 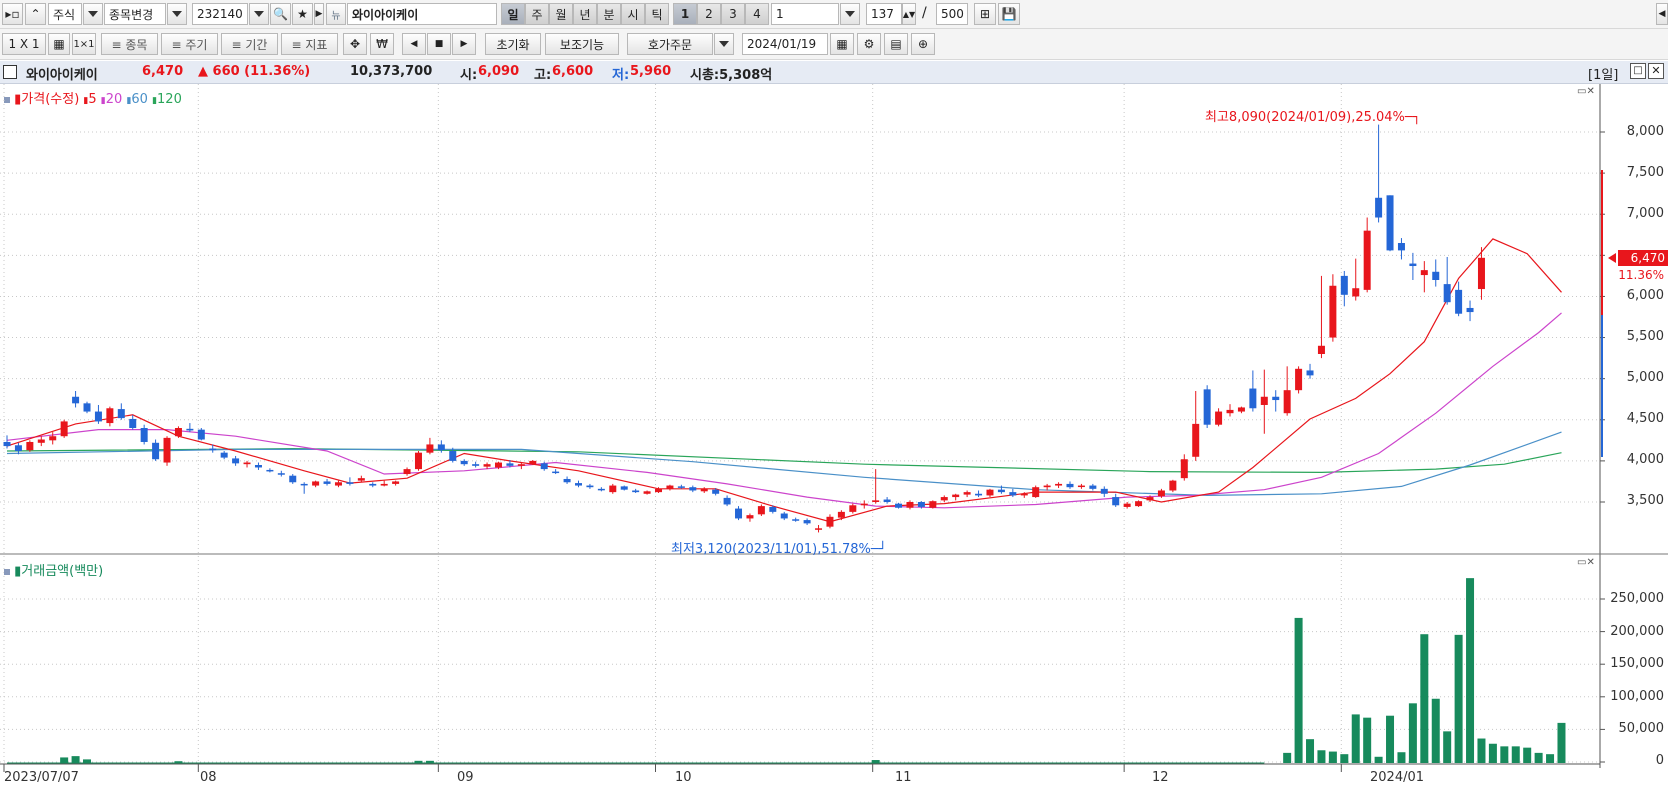 What do you see at coordinates (842, 44) in the screenshot?
I see `calendar-icon: ▦` at bounding box center [842, 44].